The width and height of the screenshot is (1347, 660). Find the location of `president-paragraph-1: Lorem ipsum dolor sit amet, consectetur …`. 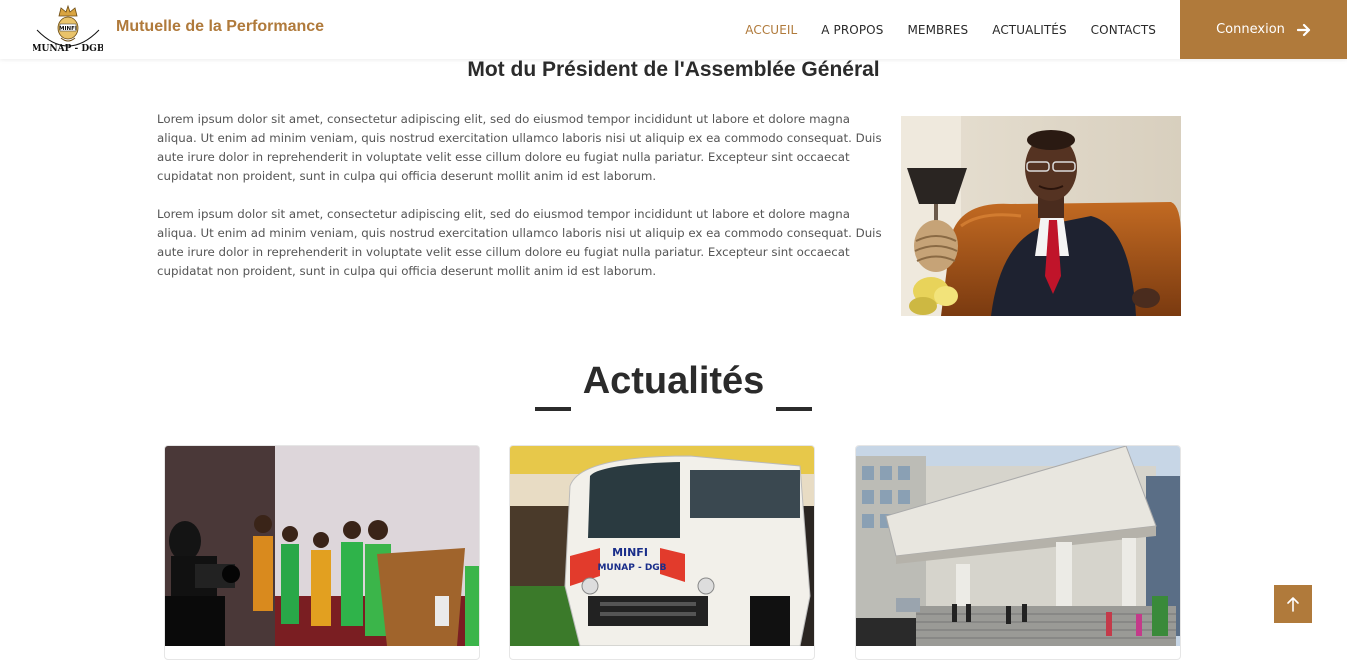

president-paragraph-1: Lorem ipsum dolor sit amet, consectetur … is located at coordinates (519, 147).